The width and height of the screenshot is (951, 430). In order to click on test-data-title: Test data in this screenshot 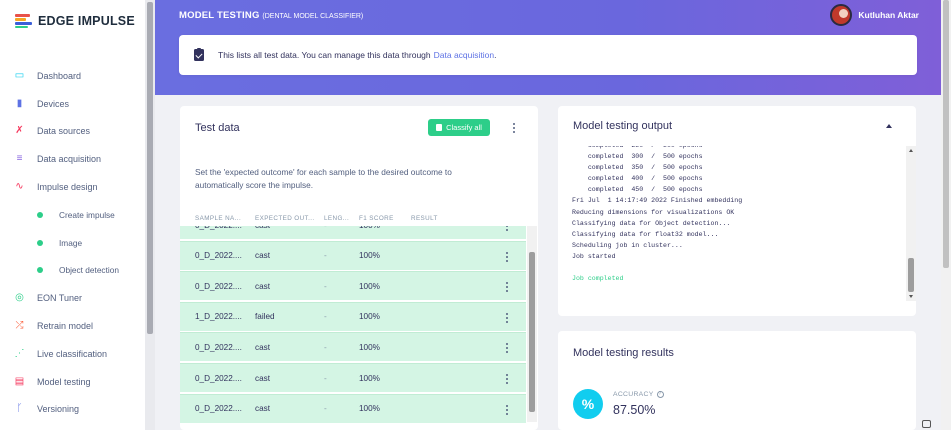, I will do `click(217, 128)`.